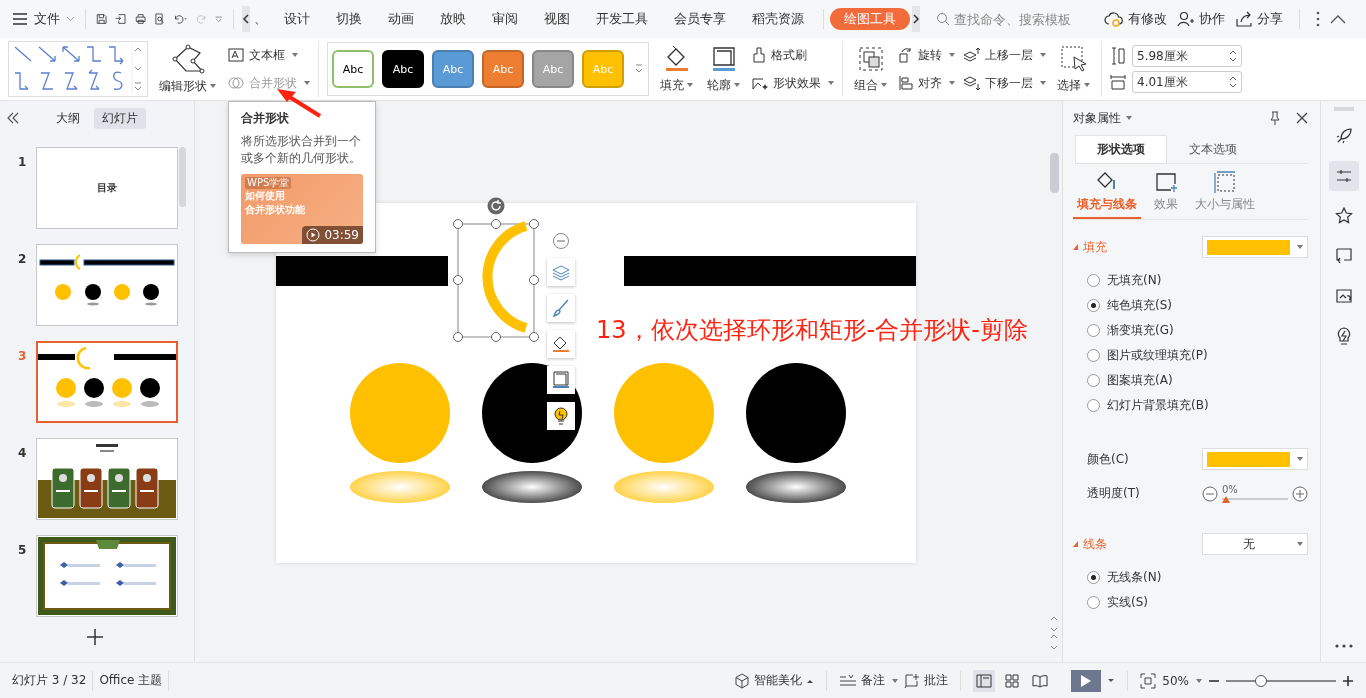 The width and height of the screenshot is (1366, 698). I want to click on menu-tab: 放映, so click(453, 19).